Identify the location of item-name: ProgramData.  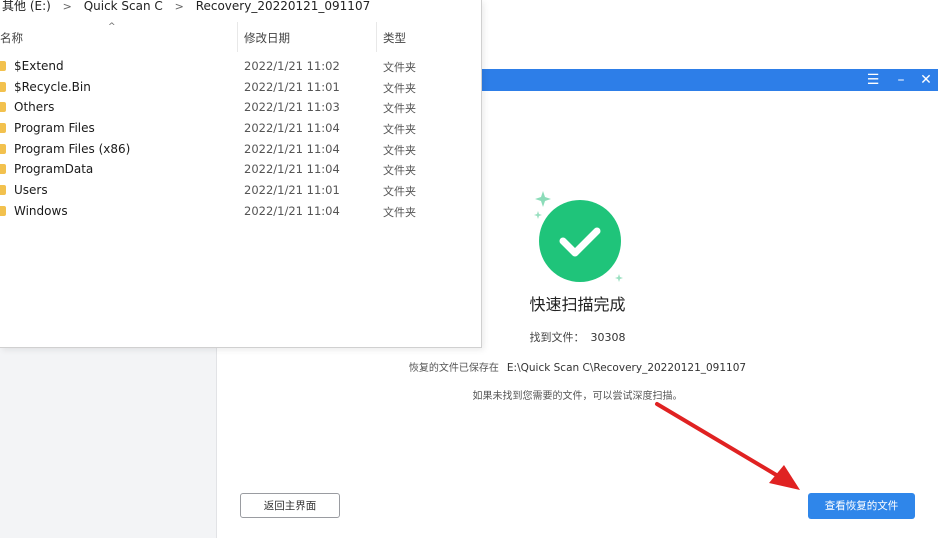
(54, 169).